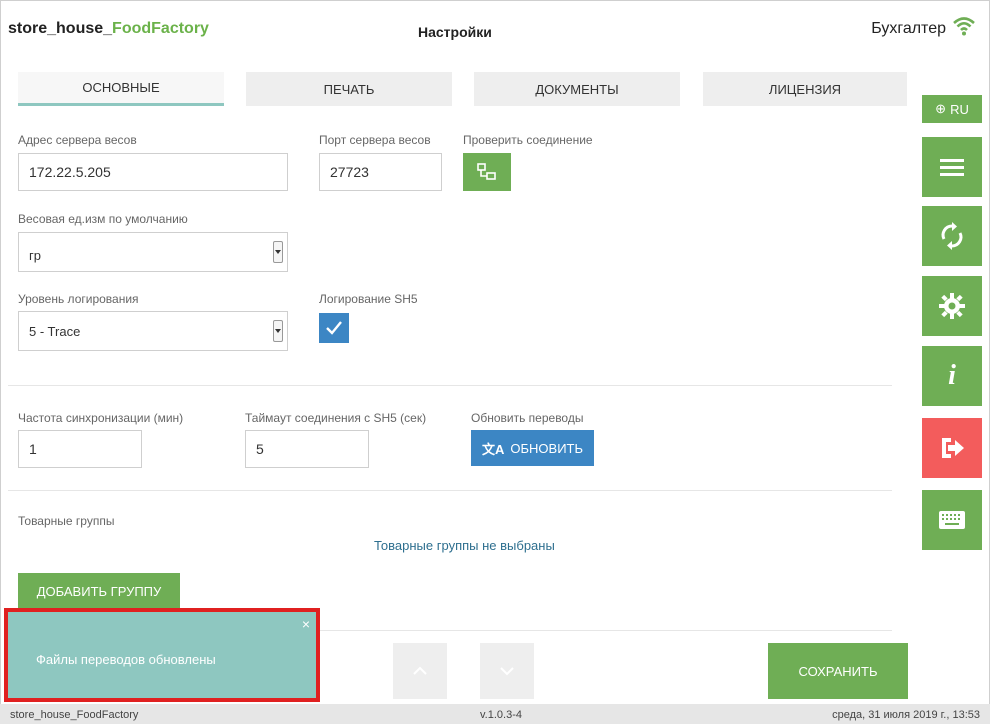 The width and height of the screenshot is (990, 724). Describe the element at coordinates (959, 109) in the screenshot. I see `language-label: RU` at that location.